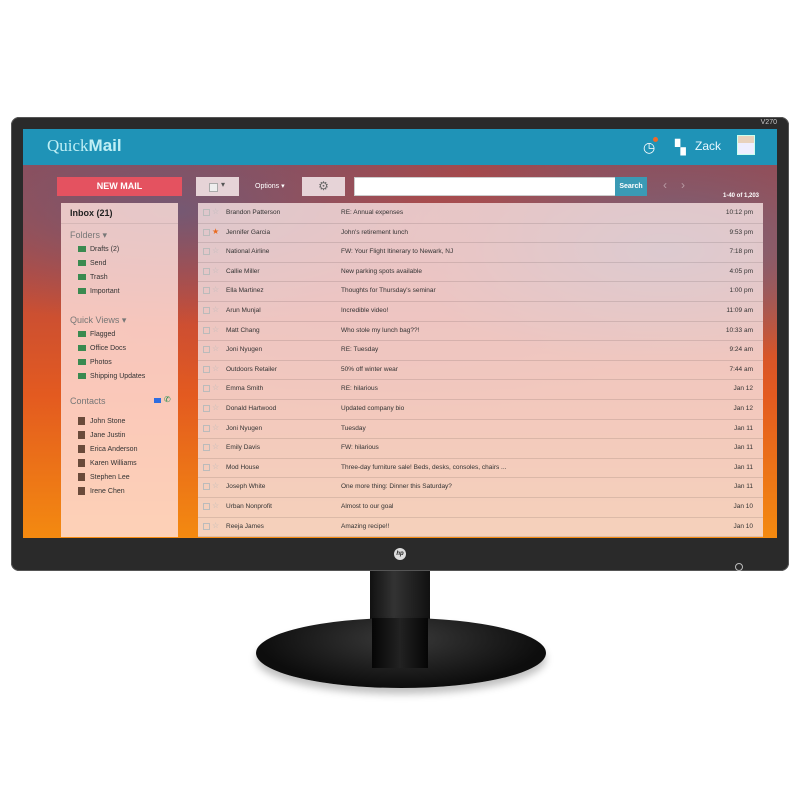  What do you see at coordinates (243, 271) in the screenshot?
I see `email-sender: Callie Miller` at bounding box center [243, 271].